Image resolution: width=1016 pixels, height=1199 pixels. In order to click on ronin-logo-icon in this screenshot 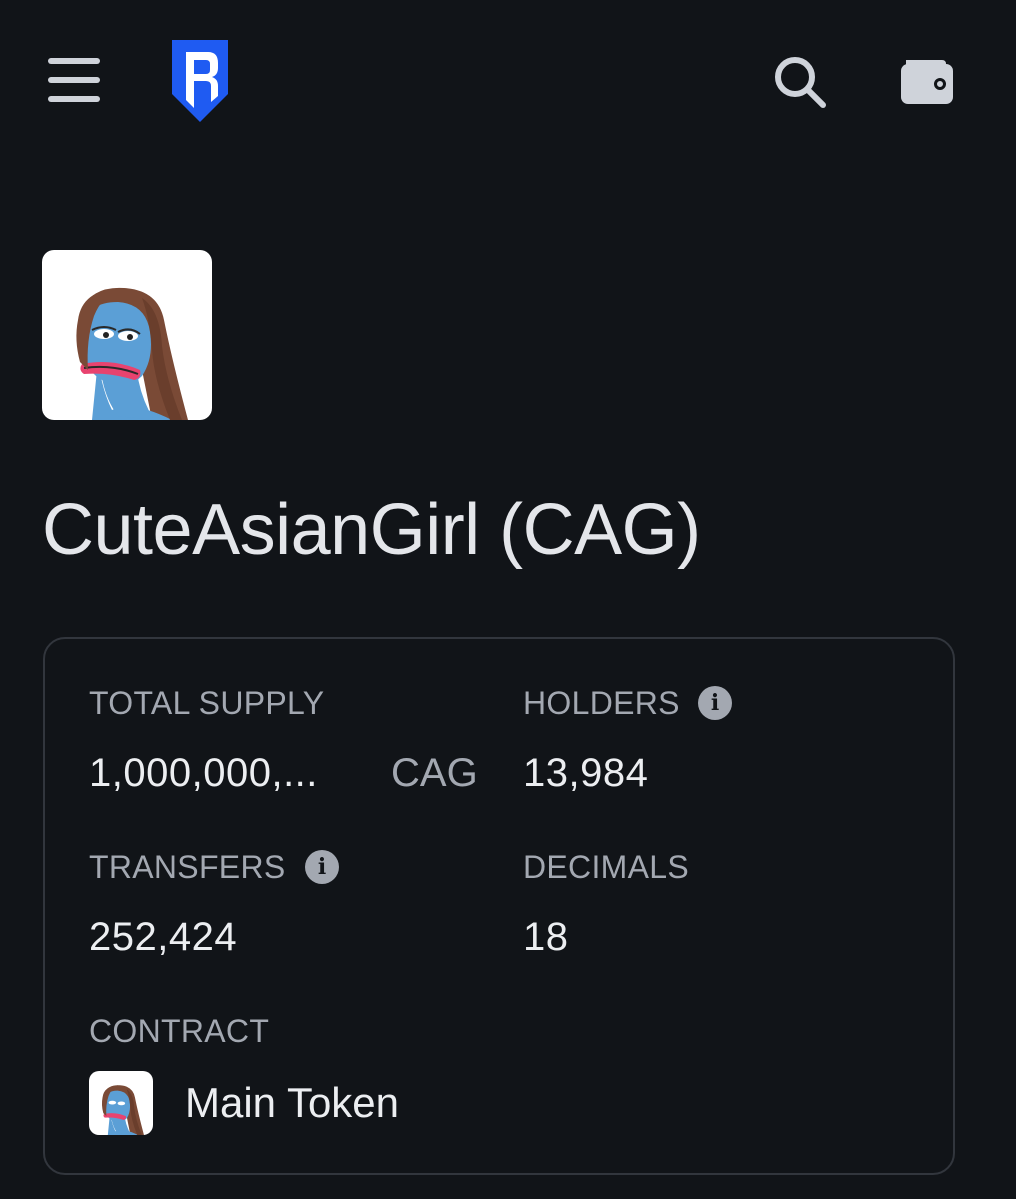, I will do `click(200, 81)`.